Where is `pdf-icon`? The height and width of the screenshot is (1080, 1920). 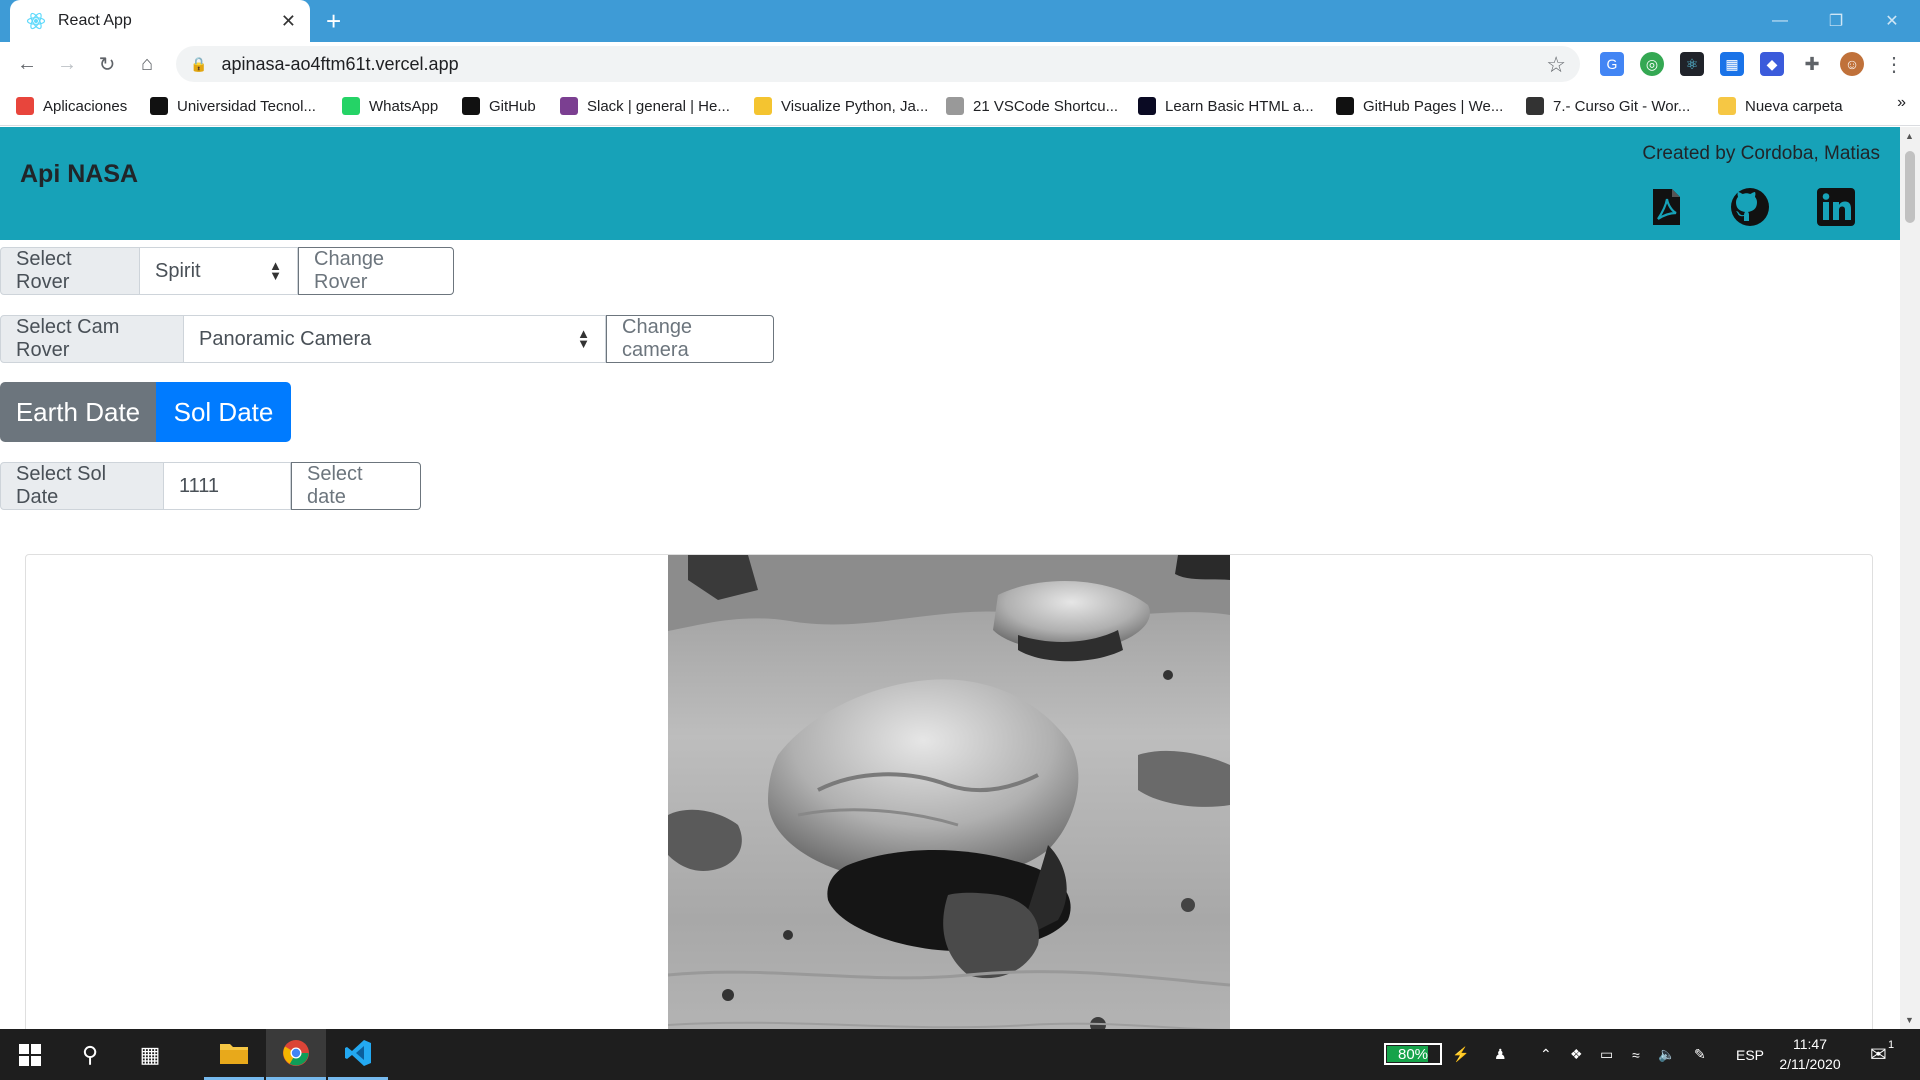
pdf-icon is located at coordinates (1666, 207).